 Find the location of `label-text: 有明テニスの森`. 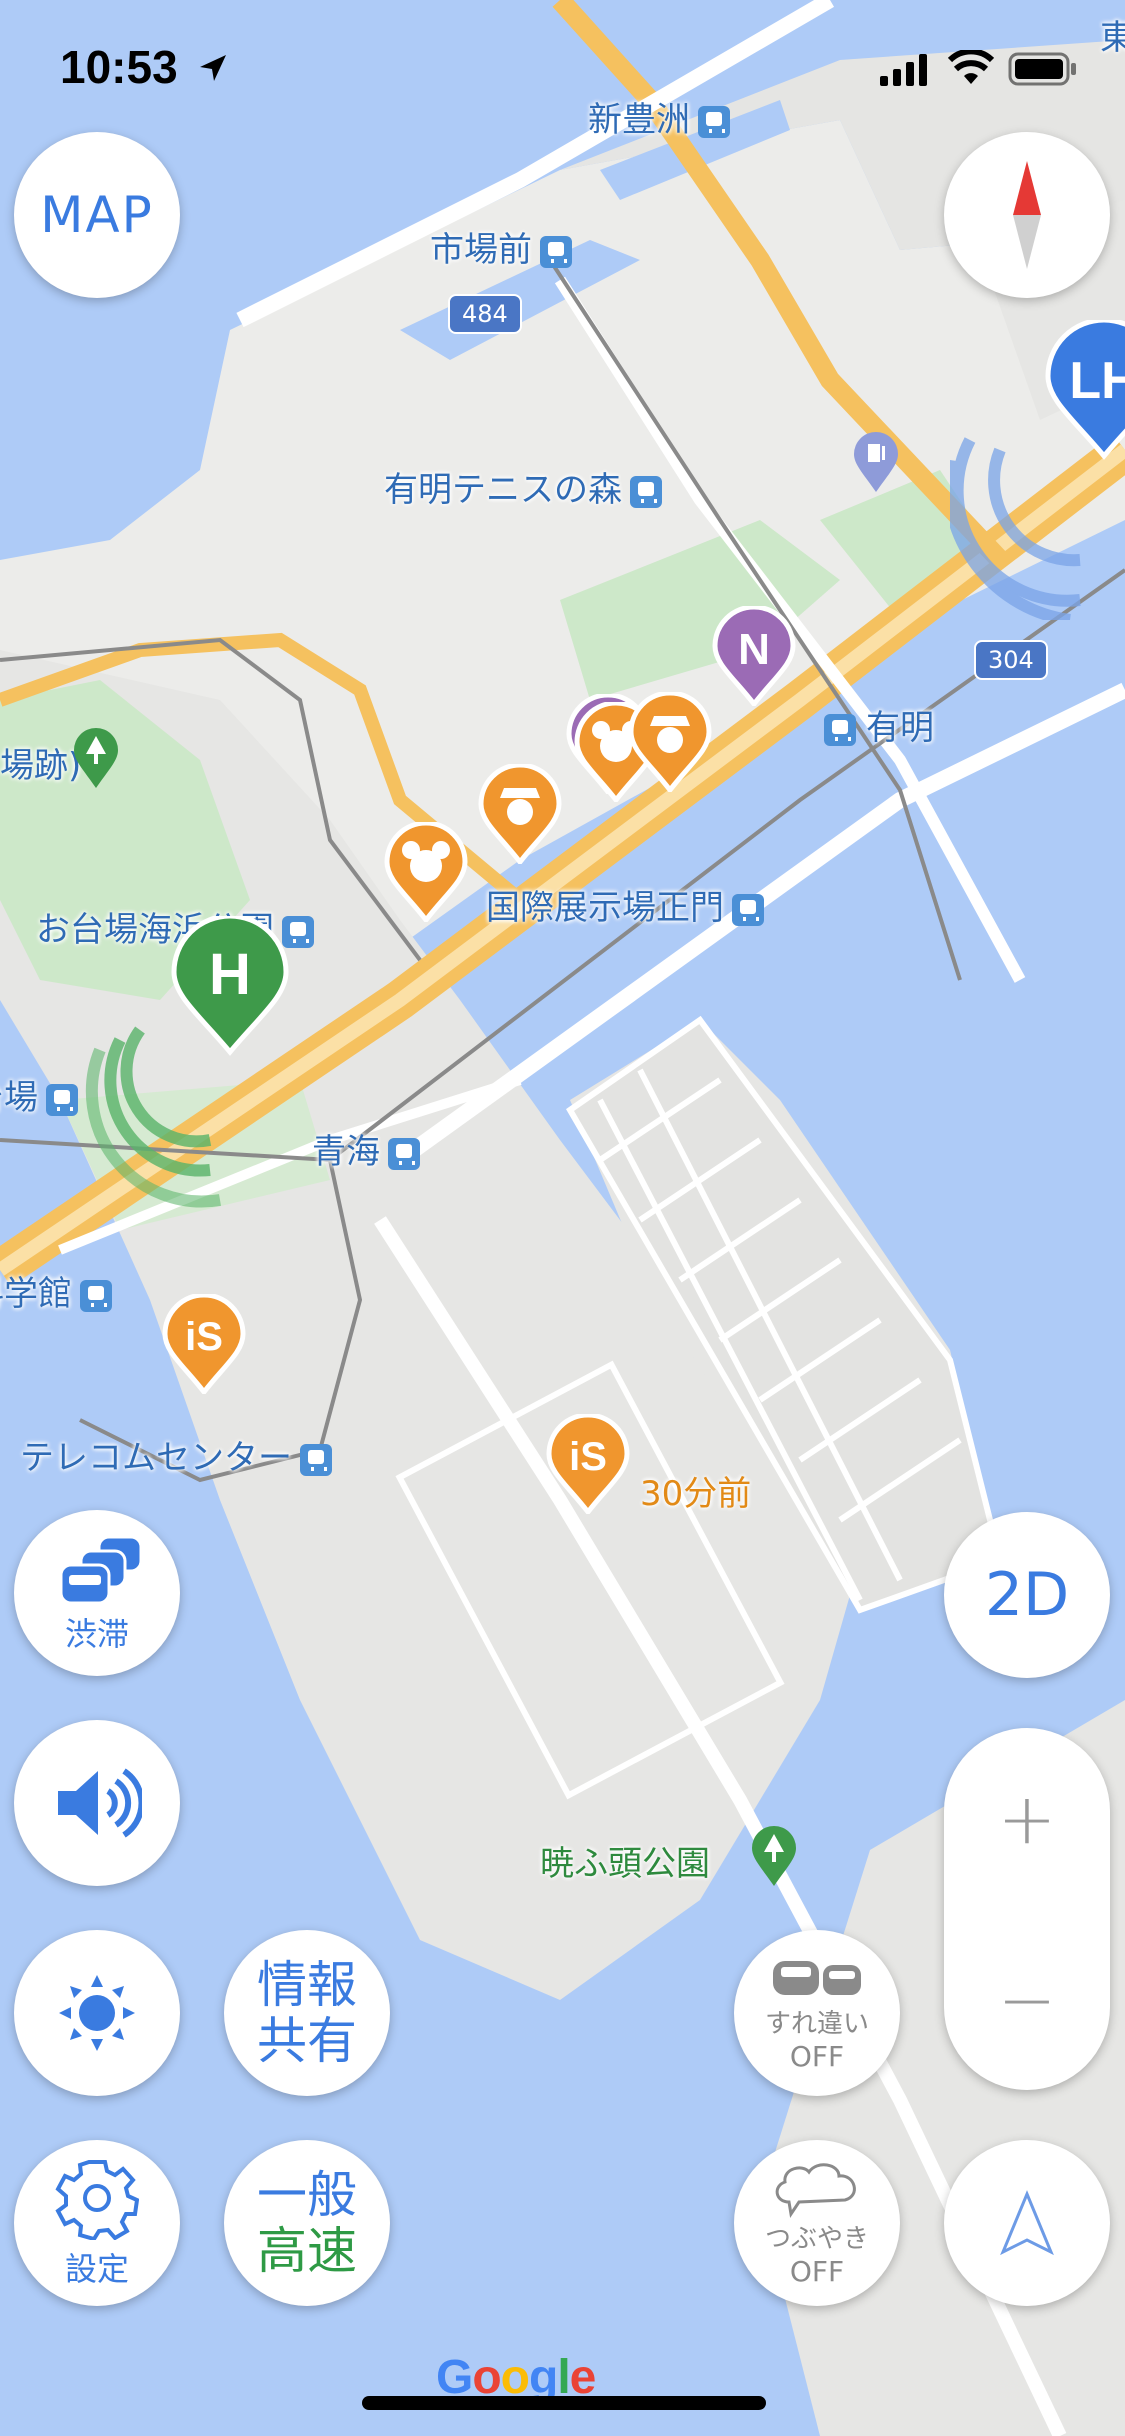

label-text: 有明テニスの森 is located at coordinates (503, 490).